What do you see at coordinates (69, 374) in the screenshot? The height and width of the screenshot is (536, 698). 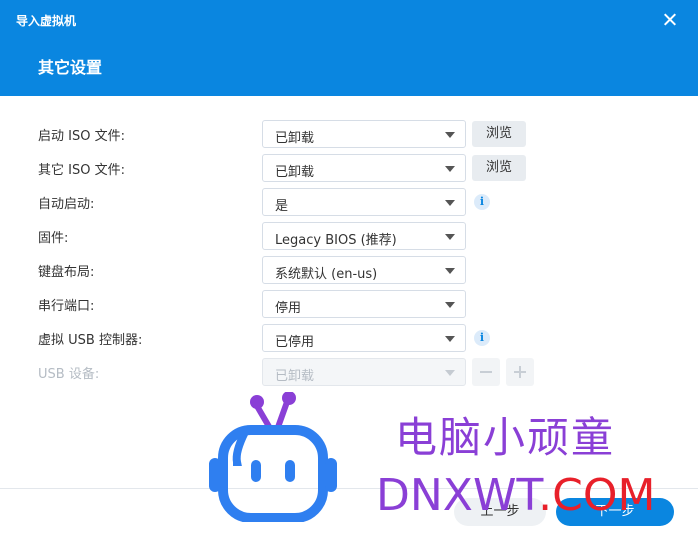 I see `usb-device-label: USB 设备:` at bounding box center [69, 374].